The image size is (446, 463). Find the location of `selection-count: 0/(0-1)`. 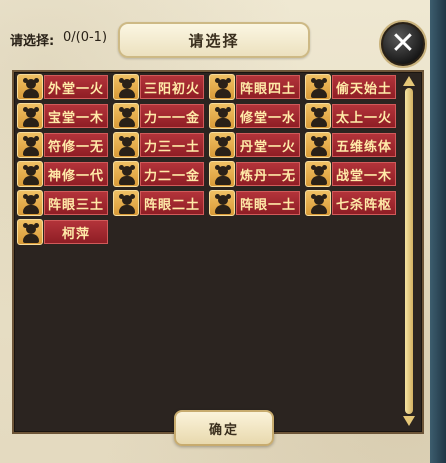

selection-count: 0/(0-1) is located at coordinates (85, 37).